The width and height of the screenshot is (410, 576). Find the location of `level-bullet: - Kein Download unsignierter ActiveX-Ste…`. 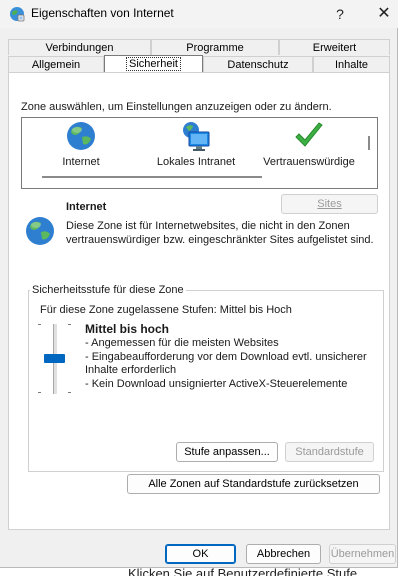

level-bullet: - Kein Download unsignierter ActiveX-Ste… is located at coordinates (216, 383).